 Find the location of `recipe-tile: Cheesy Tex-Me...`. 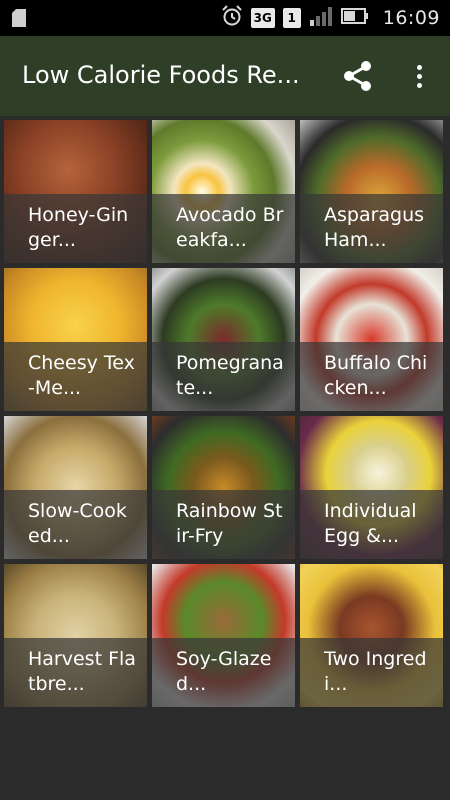

recipe-tile: Cheesy Tex-Me... is located at coordinates (75, 339).